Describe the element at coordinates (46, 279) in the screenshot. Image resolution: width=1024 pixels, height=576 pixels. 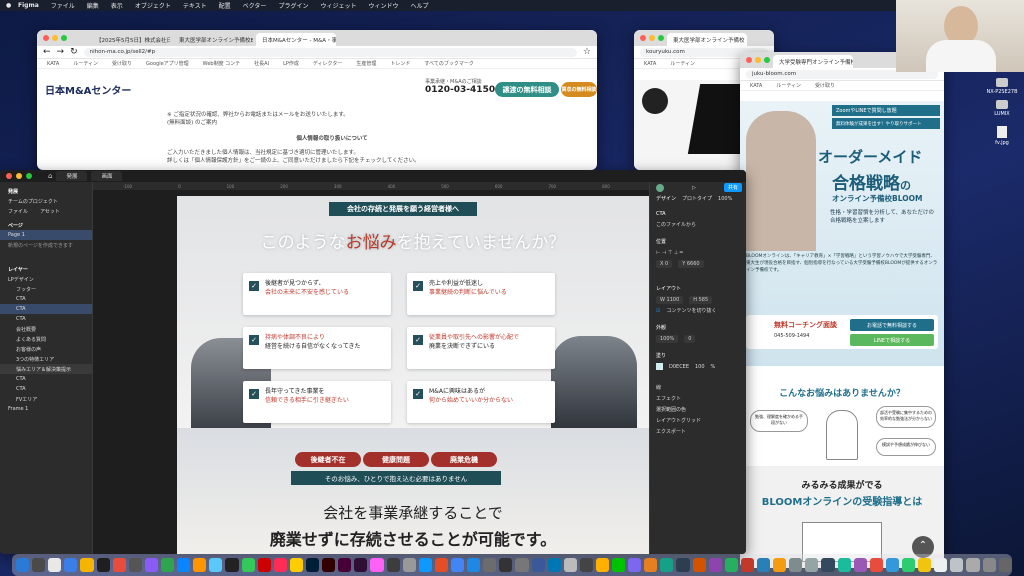
I see `layer-item: LPデザイン` at that location.